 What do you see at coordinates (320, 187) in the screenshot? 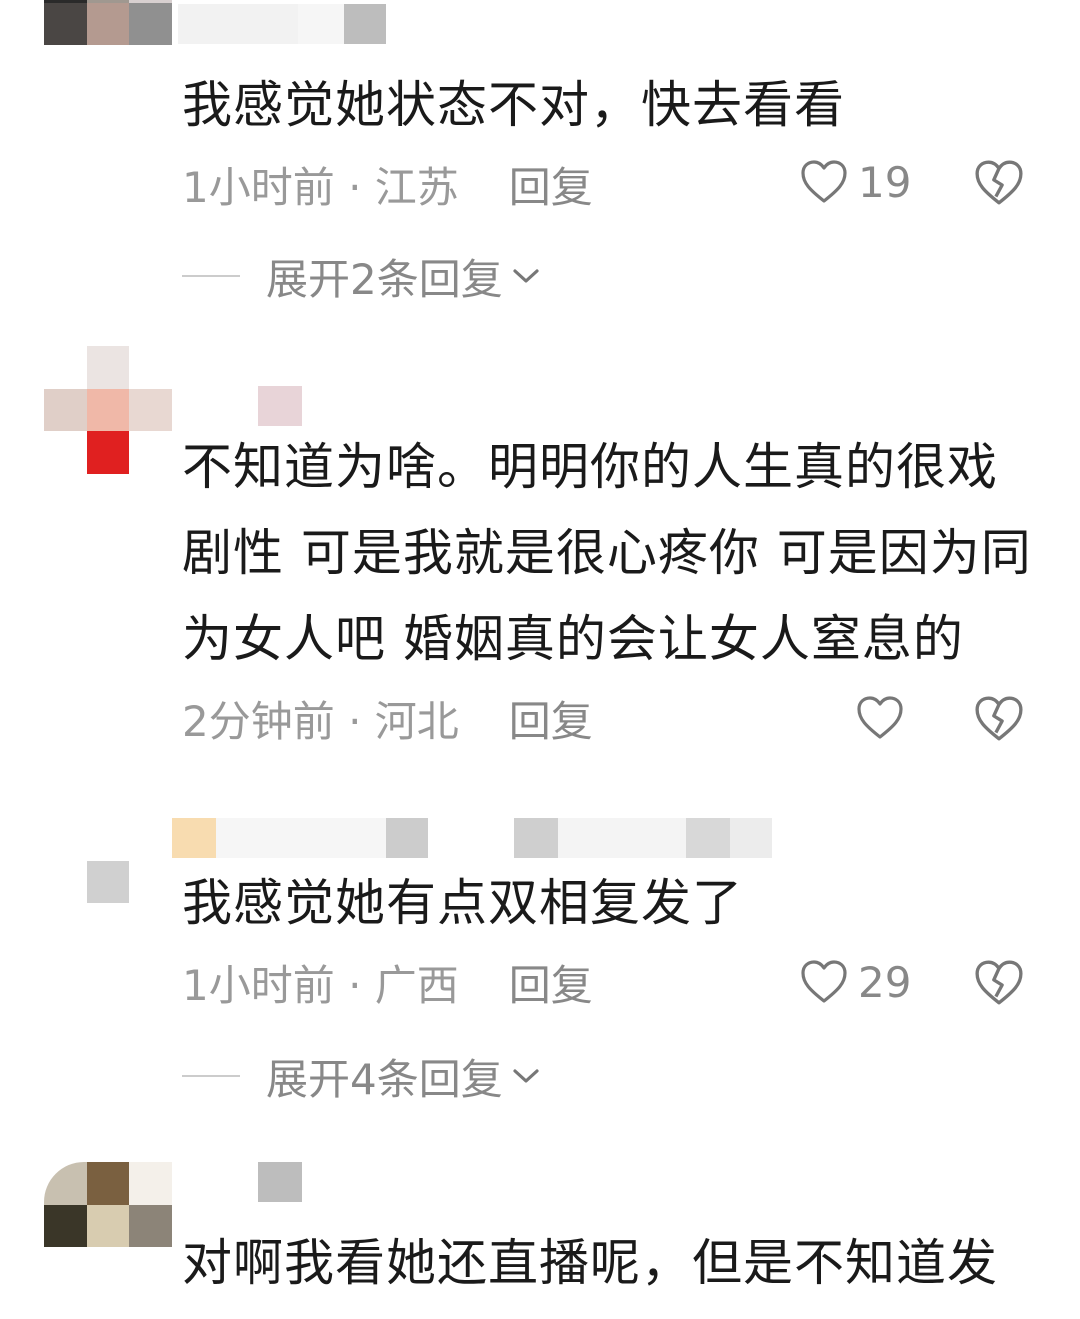
I see `comment-time-location: 1小时前 · 江苏` at bounding box center [320, 187].